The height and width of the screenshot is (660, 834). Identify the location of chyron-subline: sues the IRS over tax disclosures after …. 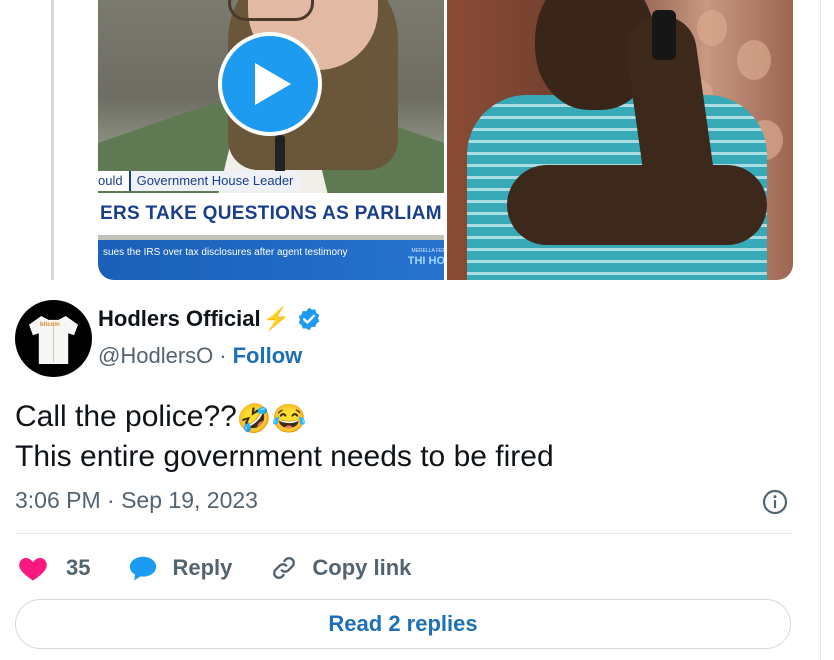
(271, 260).